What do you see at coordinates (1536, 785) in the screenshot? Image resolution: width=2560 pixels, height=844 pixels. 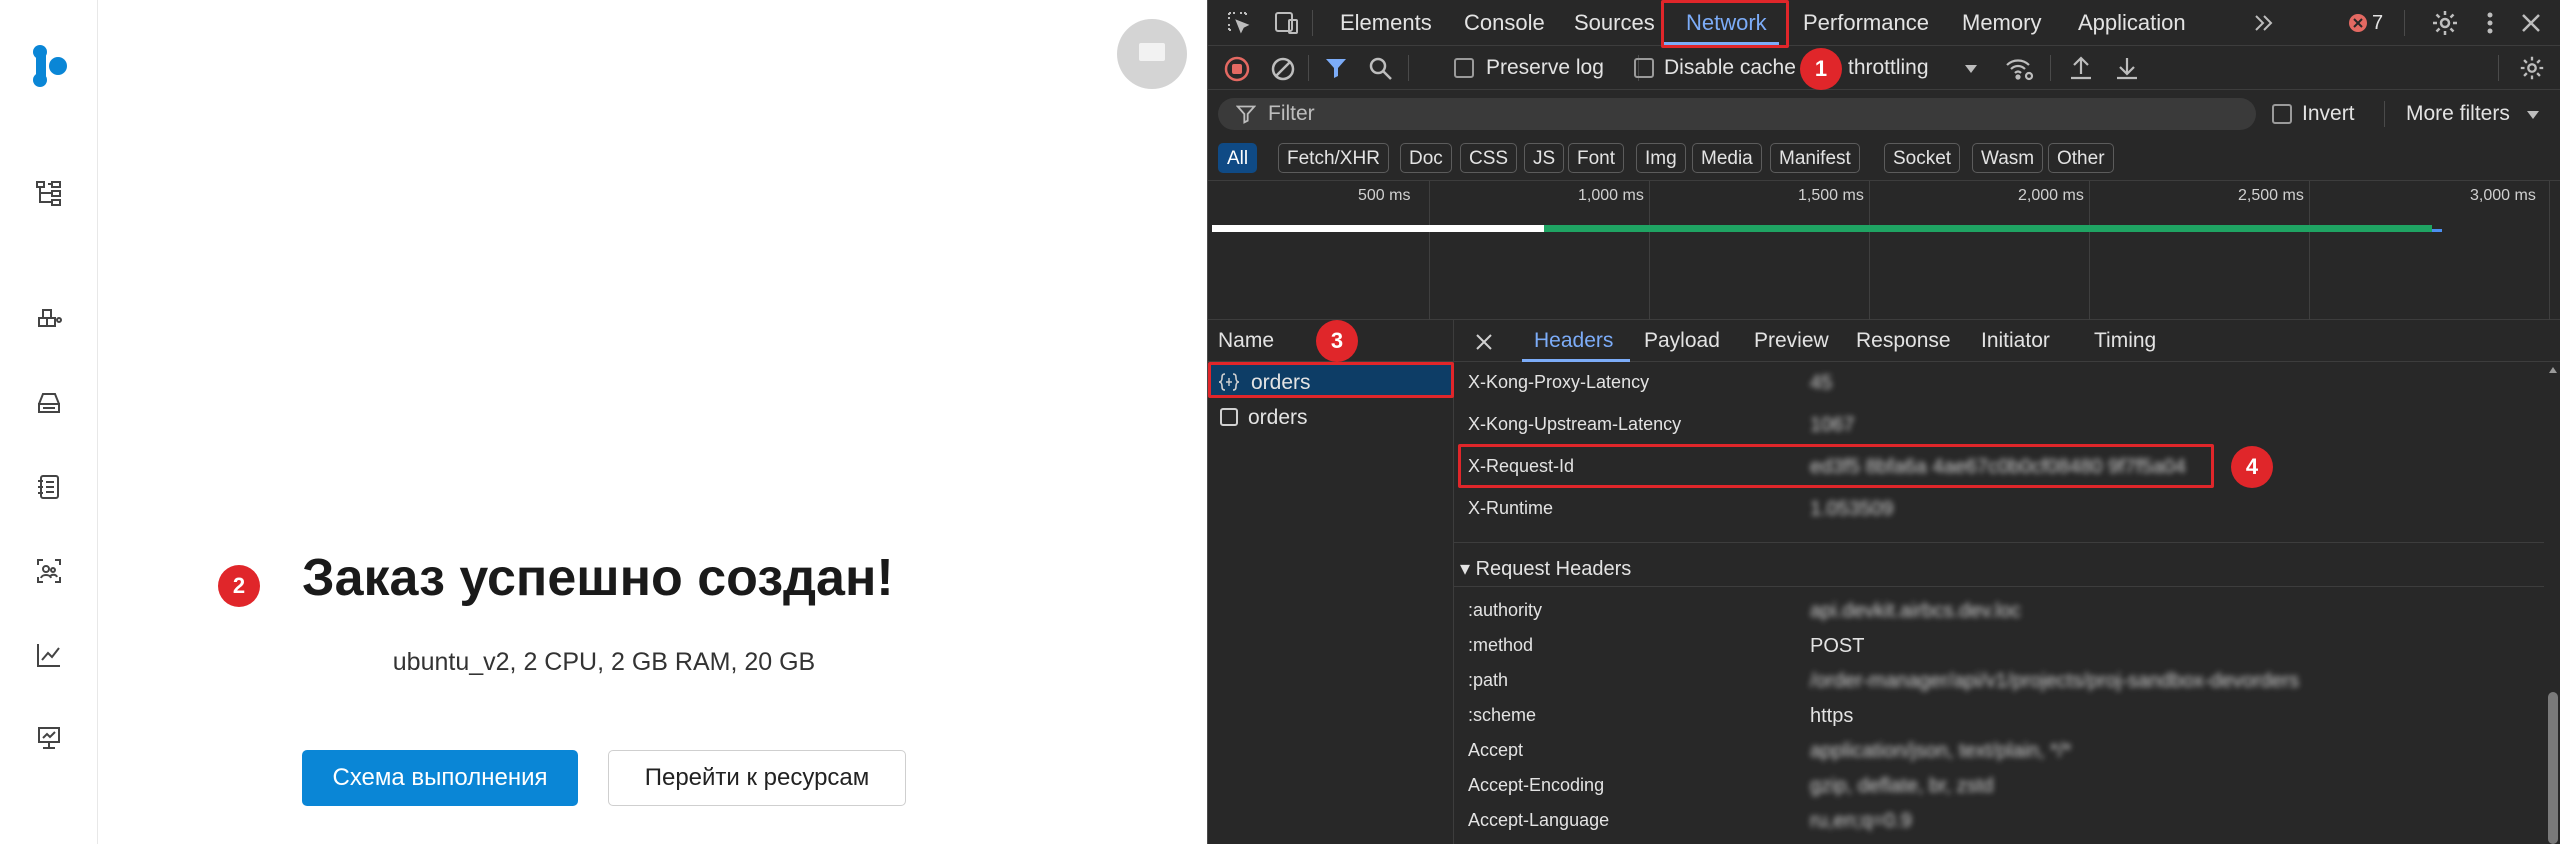 I see `header-name: Accept-Encoding` at bounding box center [1536, 785].